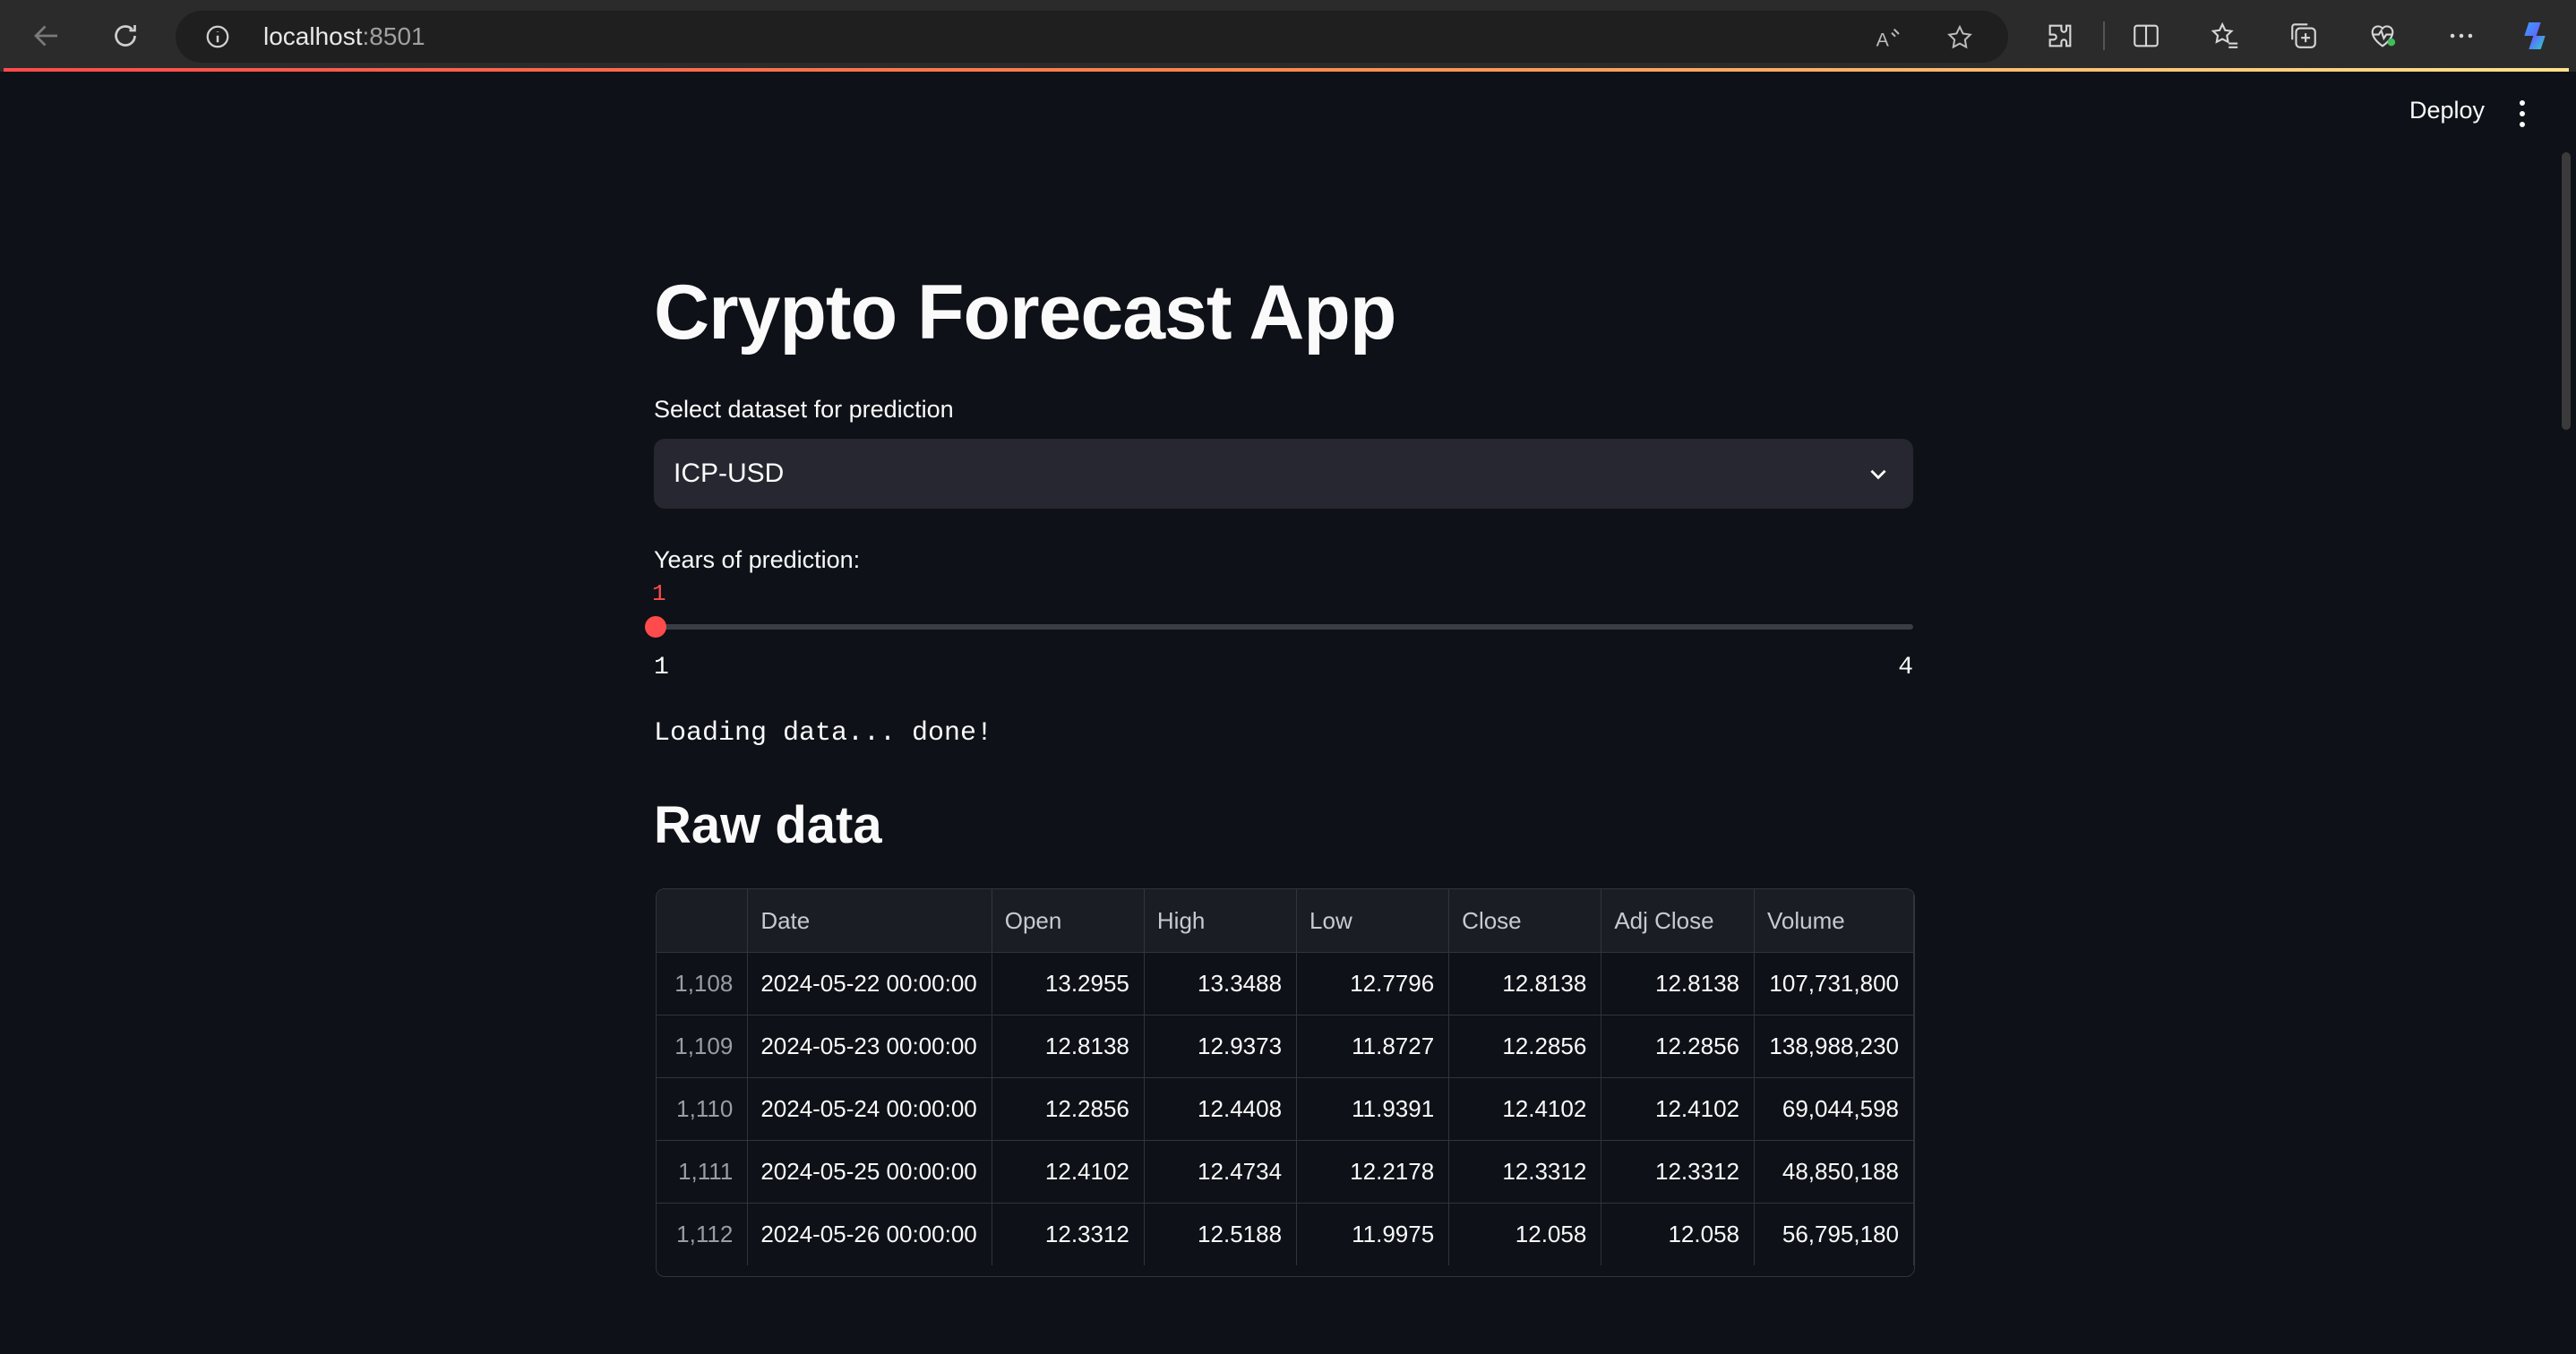 This screenshot has width=2576, height=1354. What do you see at coordinates (1834, 1172) in the screenshot?
I see `table-cell: 48,850,188` at bounding box center [1834, 1172].